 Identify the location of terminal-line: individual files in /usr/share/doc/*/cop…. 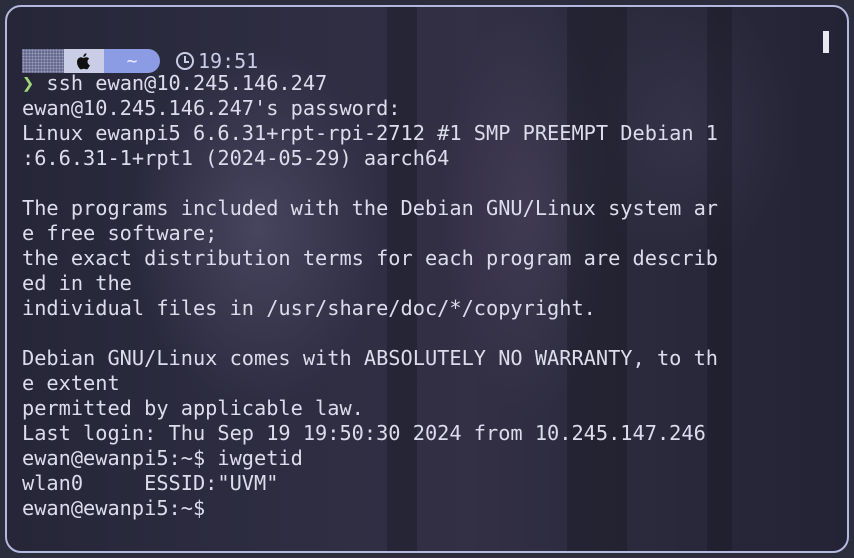
(309, 308).